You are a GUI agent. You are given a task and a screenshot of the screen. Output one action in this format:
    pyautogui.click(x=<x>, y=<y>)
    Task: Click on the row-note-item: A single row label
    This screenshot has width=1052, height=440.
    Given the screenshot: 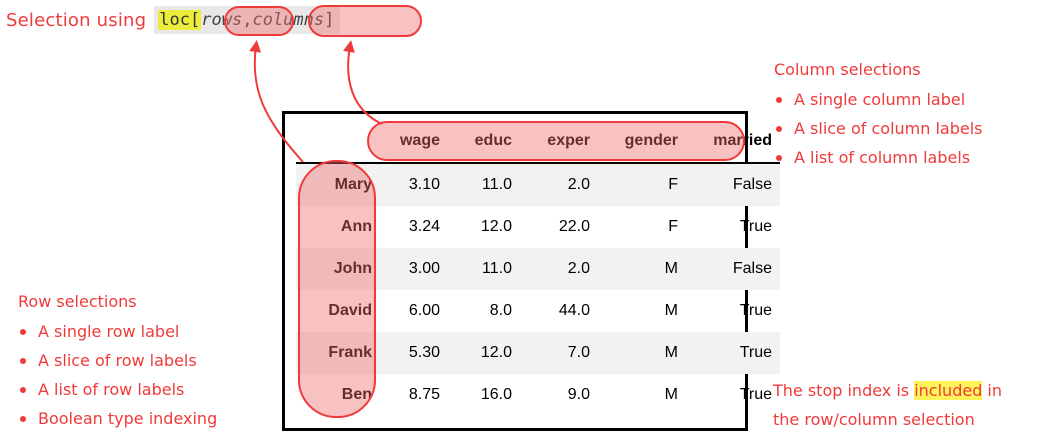 What is the action you would take?
    pyautogui.click(x=117, y=331)
    